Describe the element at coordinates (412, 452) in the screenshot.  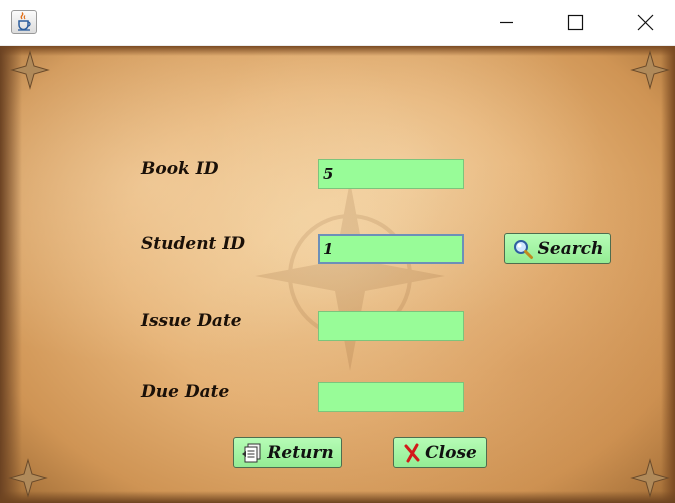
I see `red-x-icon` at that location.